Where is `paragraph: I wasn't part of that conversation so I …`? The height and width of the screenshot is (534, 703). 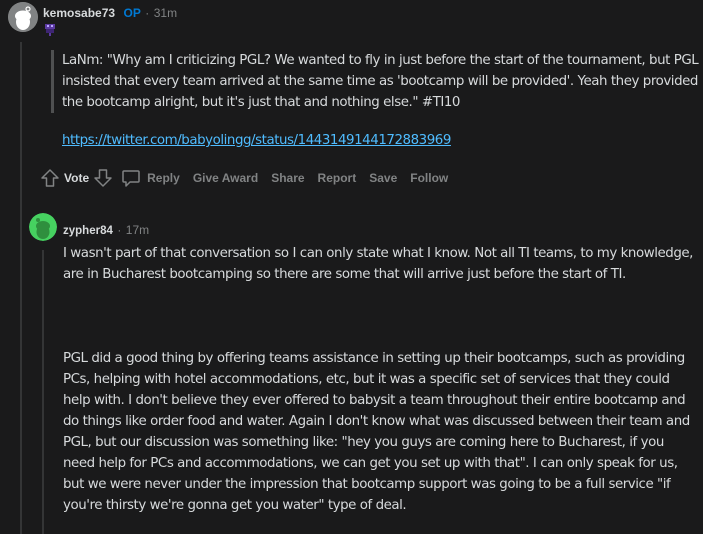
paragraph: I wasn't part of that conversation so I … is located at coordinates (378, 264).